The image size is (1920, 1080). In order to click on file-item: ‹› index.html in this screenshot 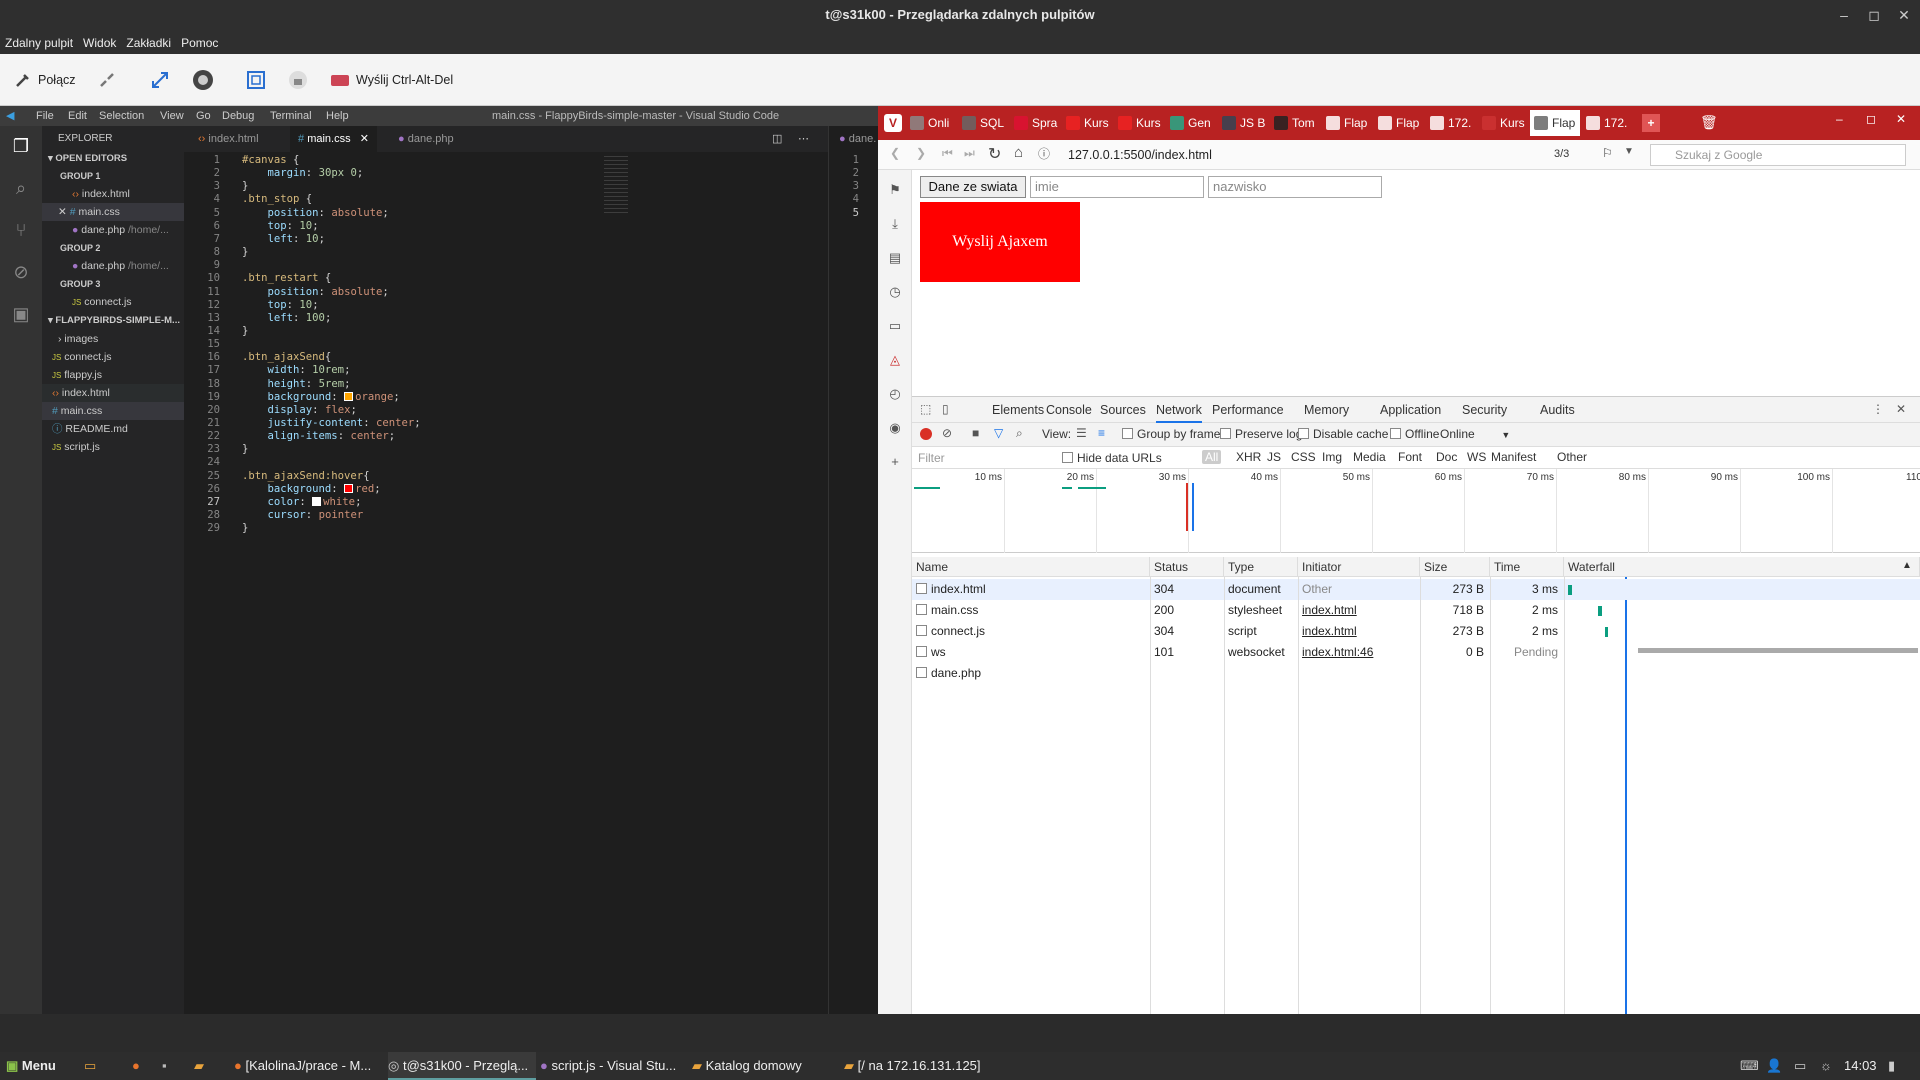, I will do `click(113, 393)`.